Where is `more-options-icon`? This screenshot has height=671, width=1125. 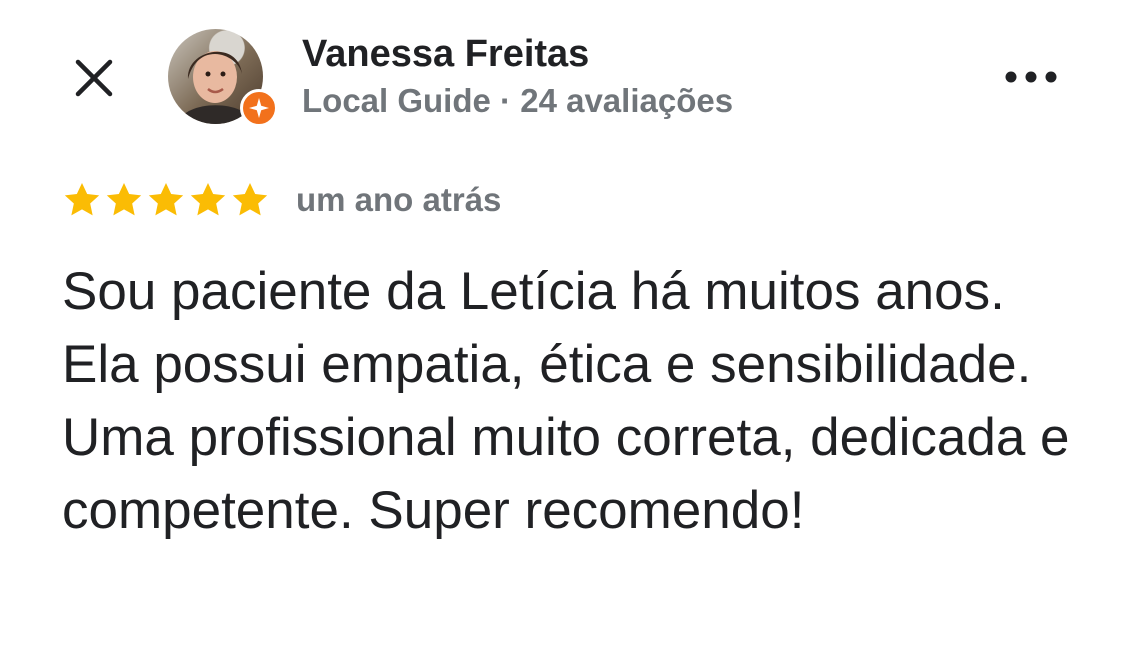
more-options-icon is located at coordinates (1031, 77).